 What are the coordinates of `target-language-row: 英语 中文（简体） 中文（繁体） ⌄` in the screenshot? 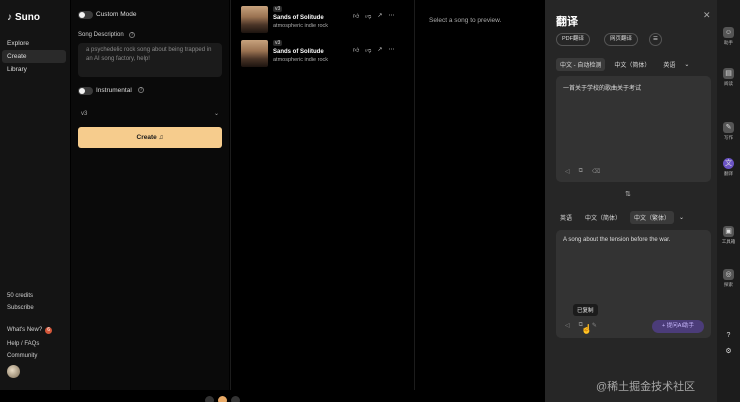 It's located at (620, 217).